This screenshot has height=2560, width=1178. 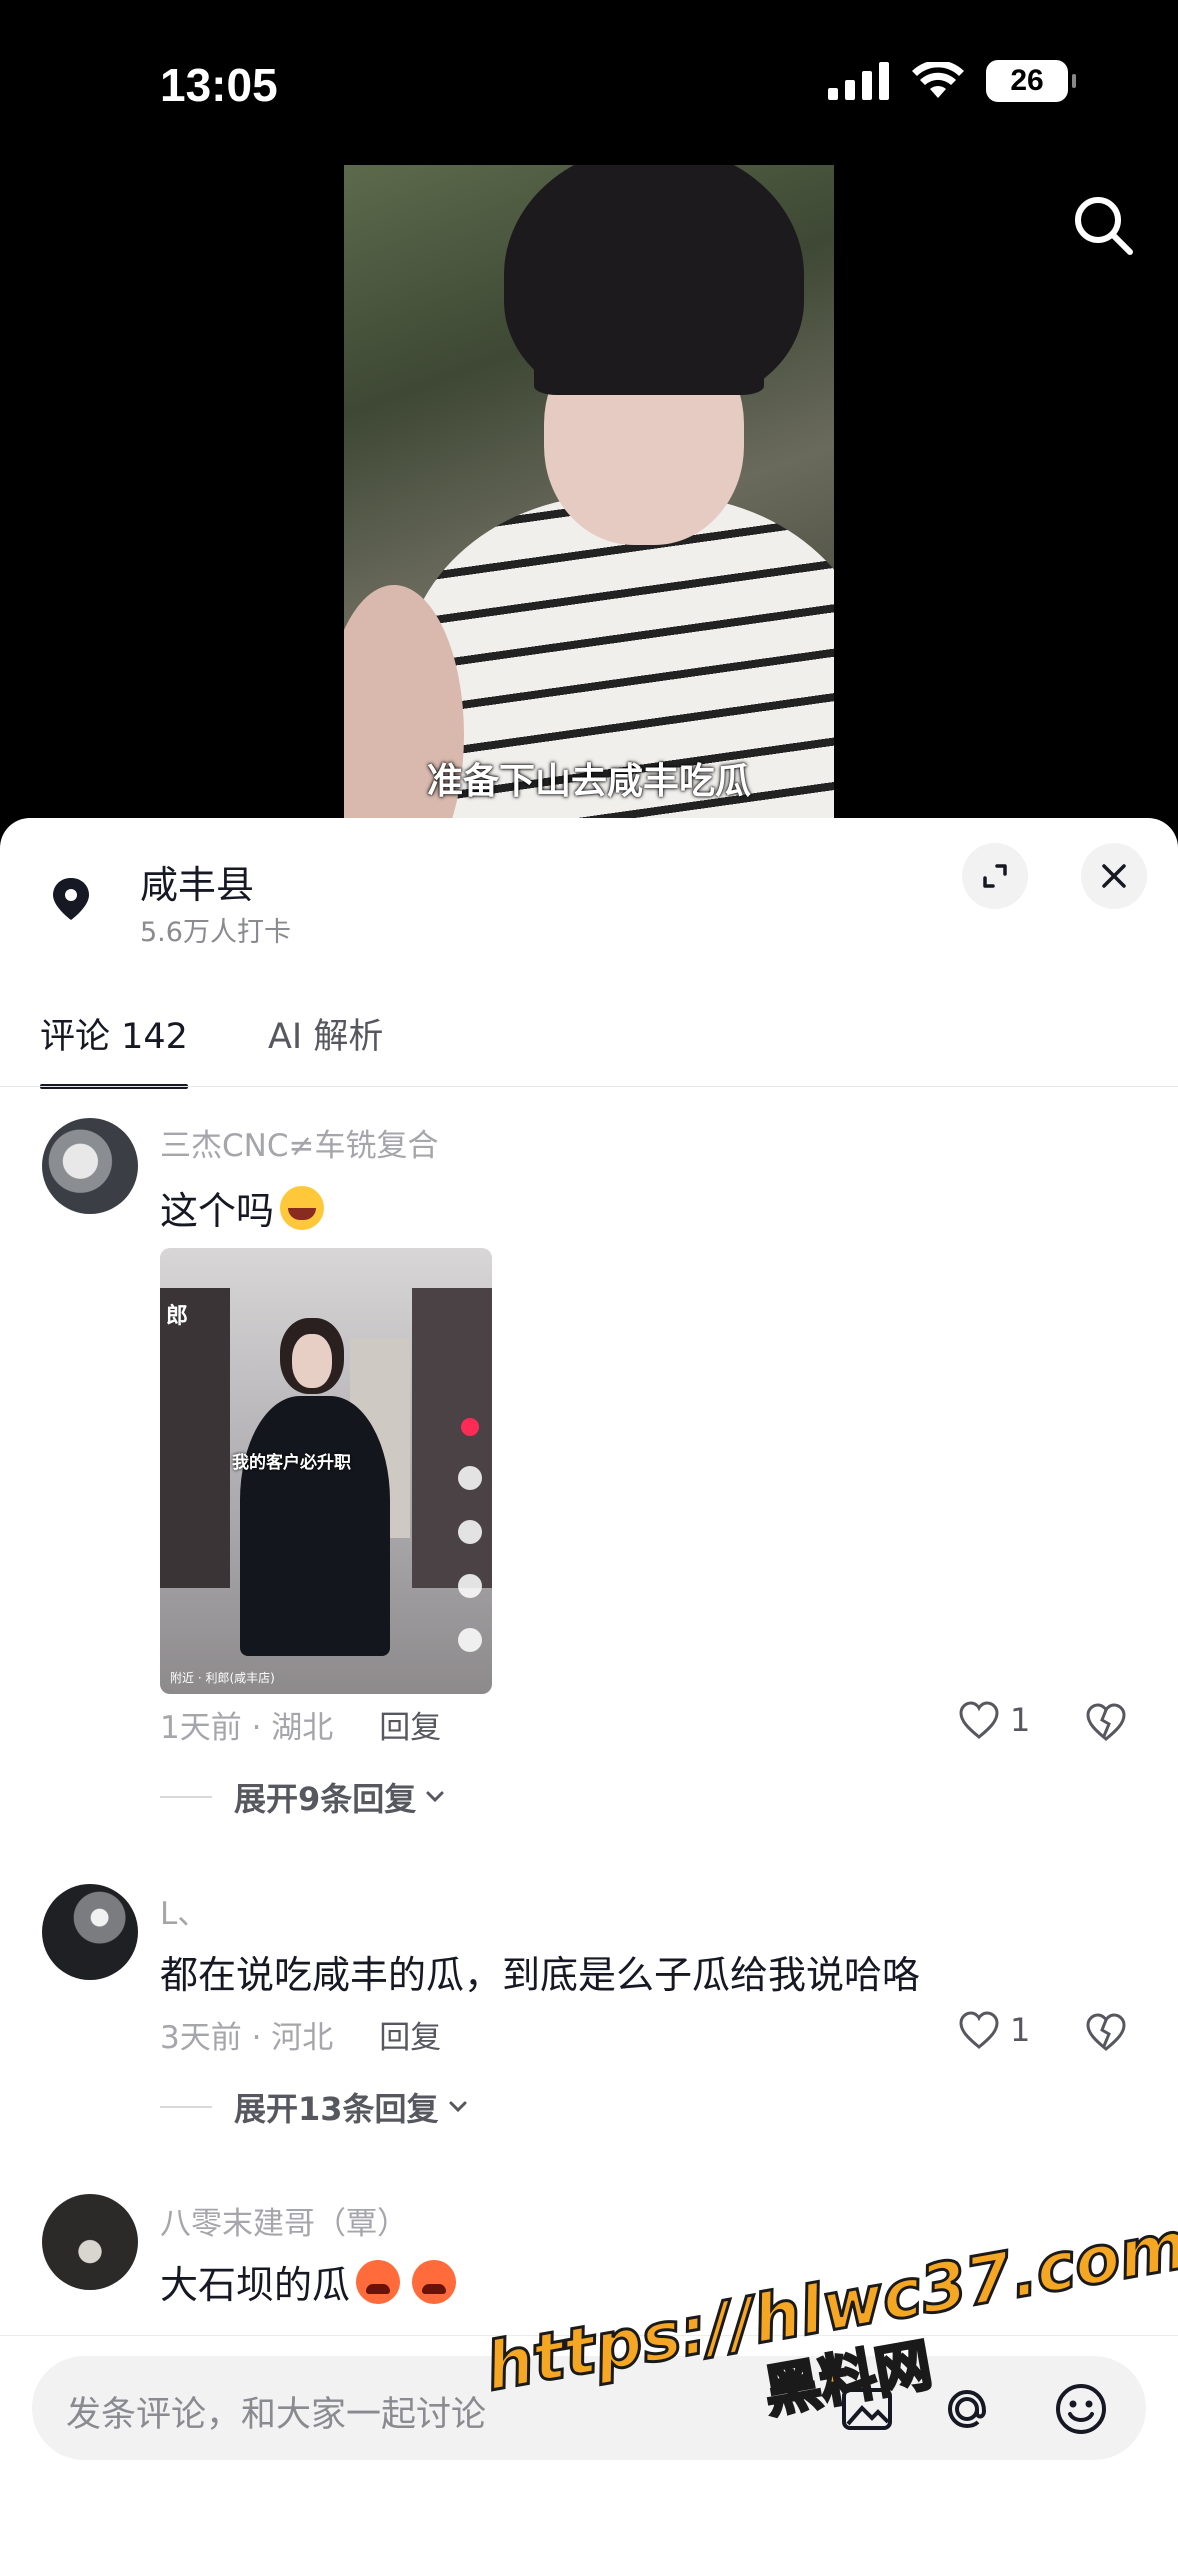 I want to click on tab-bar: 评论 142 AI 解析, so click(x=211, y=1048).